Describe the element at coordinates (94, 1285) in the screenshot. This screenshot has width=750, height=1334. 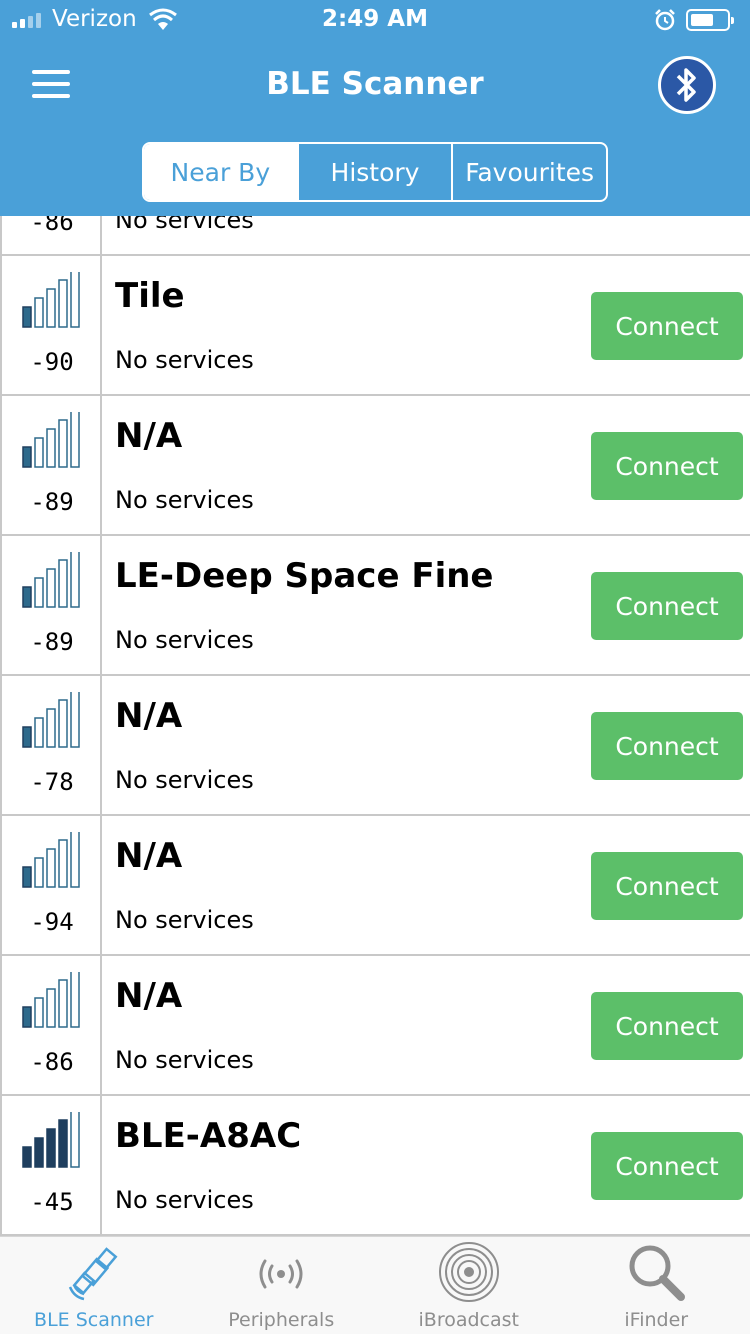
I see `tab-ble-scanner: BLE Scanner` at that location.